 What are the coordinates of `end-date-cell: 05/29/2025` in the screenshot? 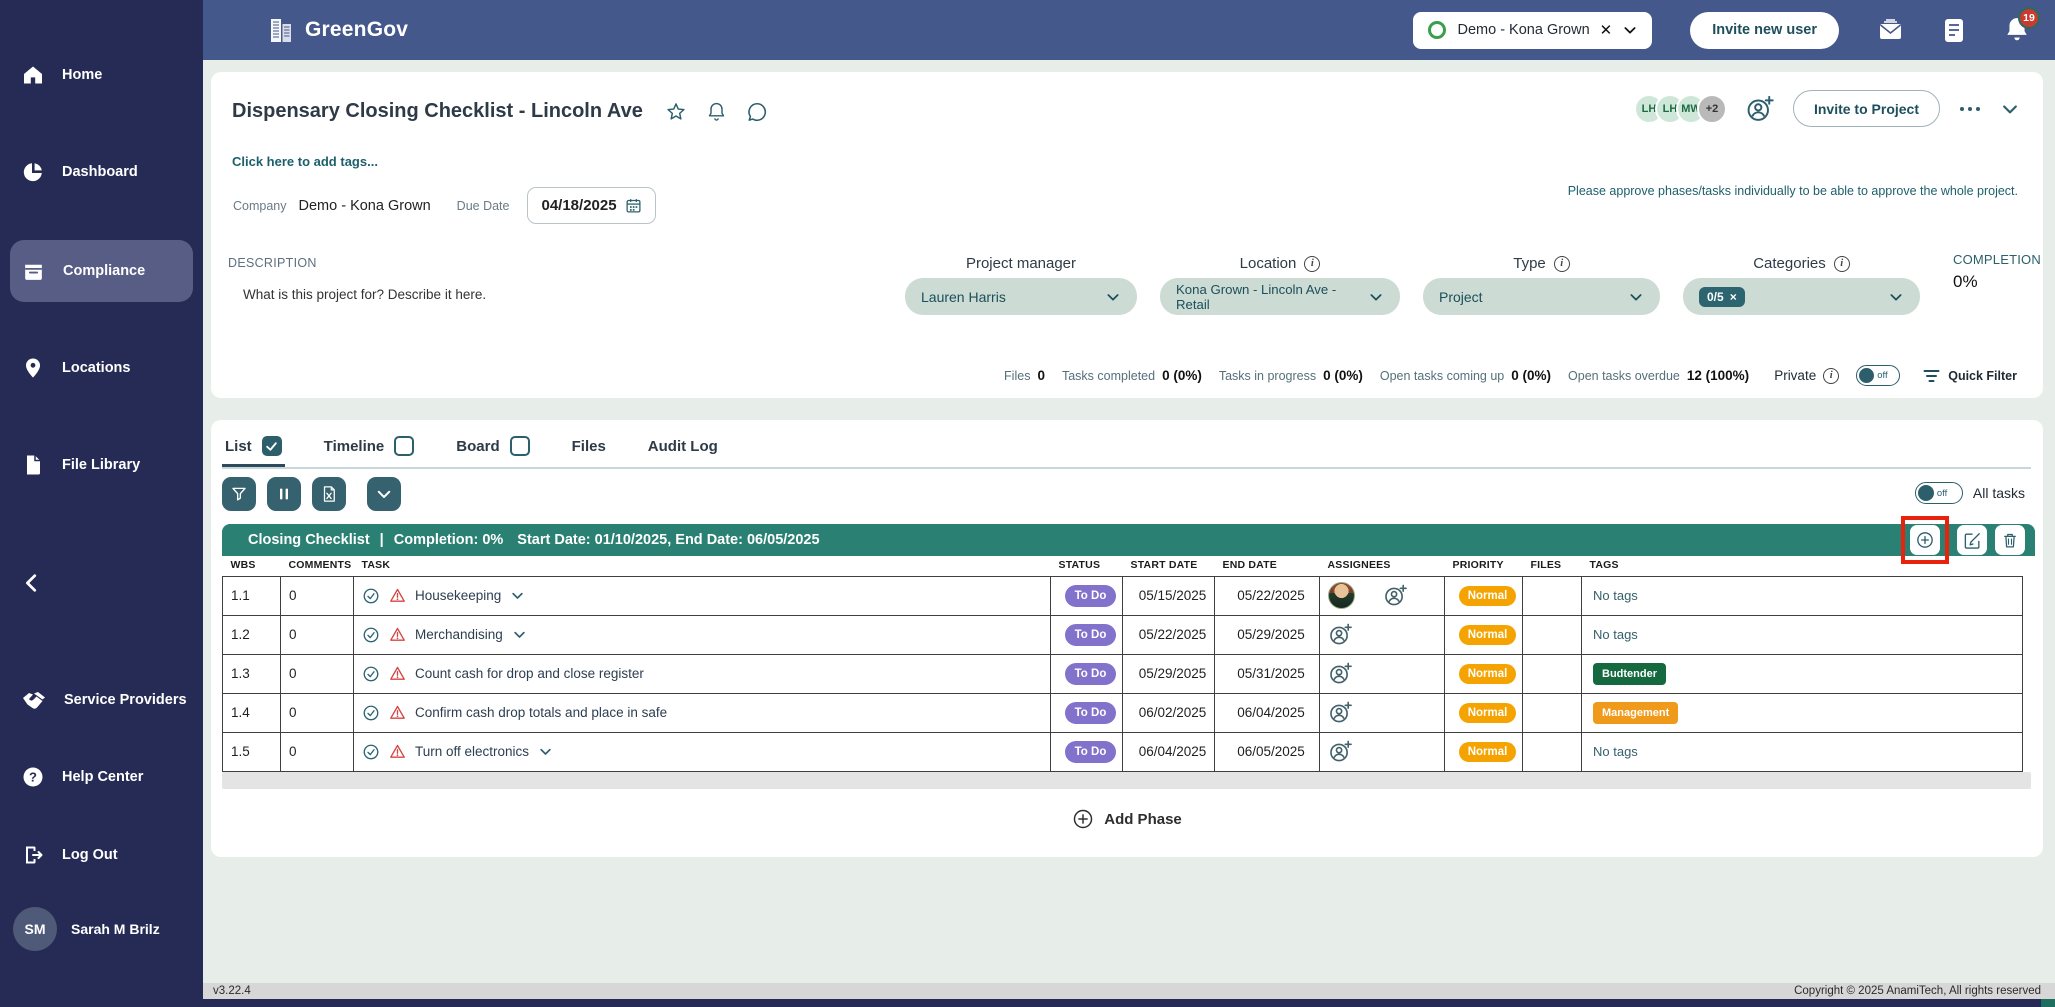 It's located at (1267, 634).